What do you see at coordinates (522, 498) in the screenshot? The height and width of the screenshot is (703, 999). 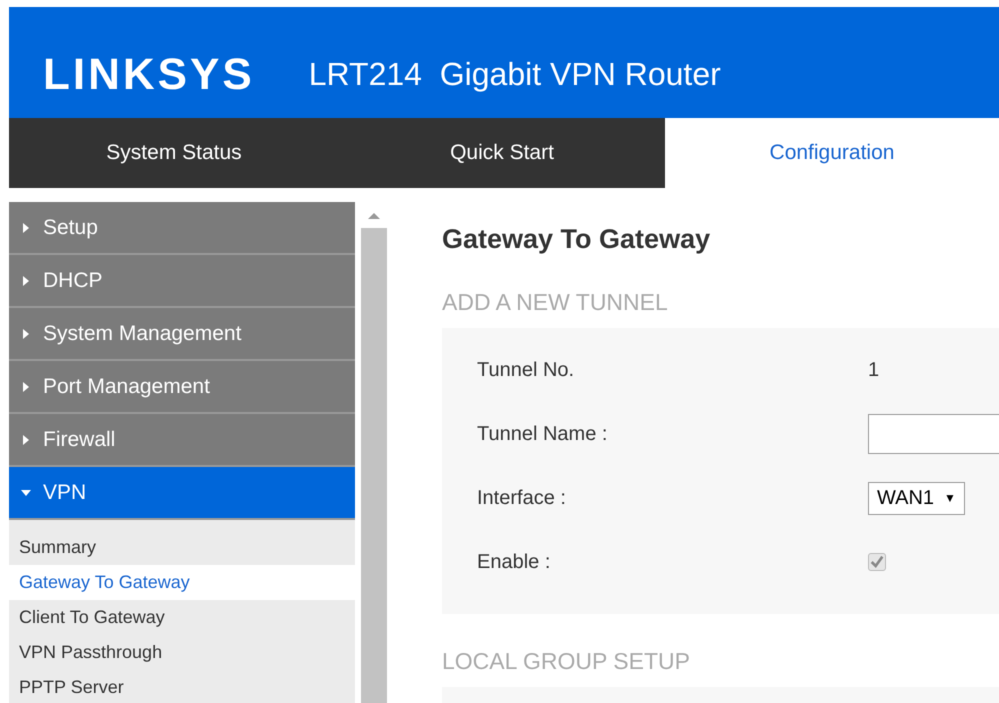 I see `field-label: Interface :` at bounding box center [522, 498].